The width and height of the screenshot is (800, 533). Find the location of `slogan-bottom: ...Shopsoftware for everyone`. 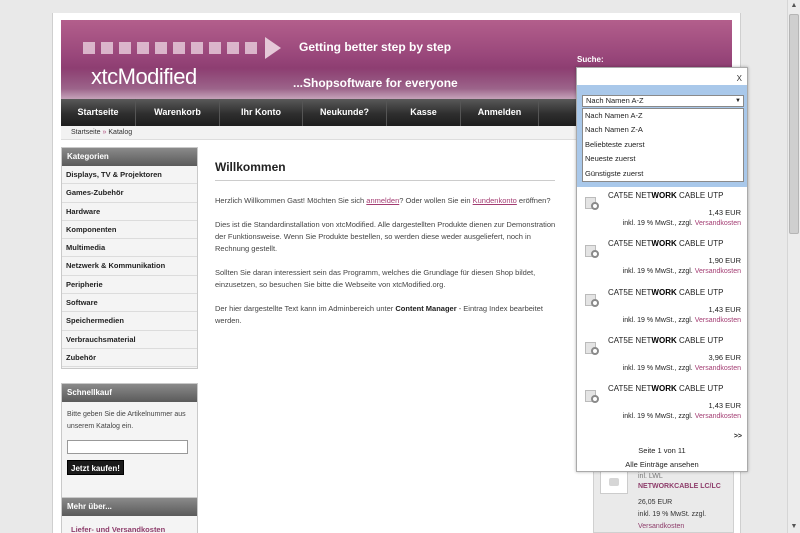

slogan-bottom: ...Shopsoftware for everyone is located at coordinates (375, 83).